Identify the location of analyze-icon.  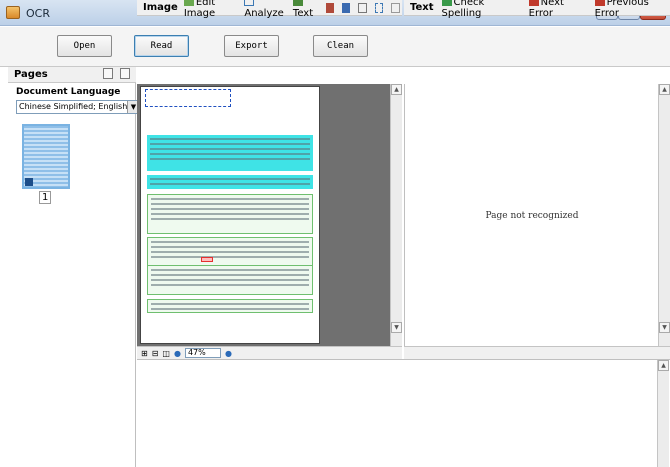
(249, 3).